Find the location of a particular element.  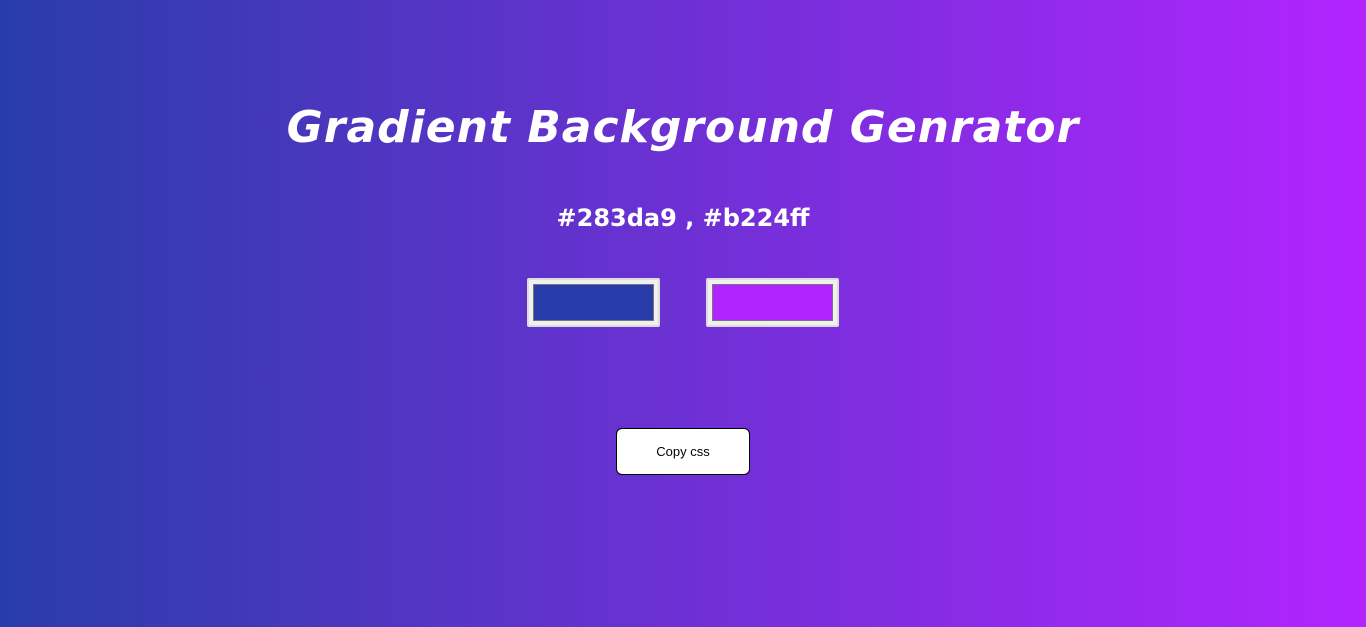

color-picker-start is located at coordinates (593, 302).